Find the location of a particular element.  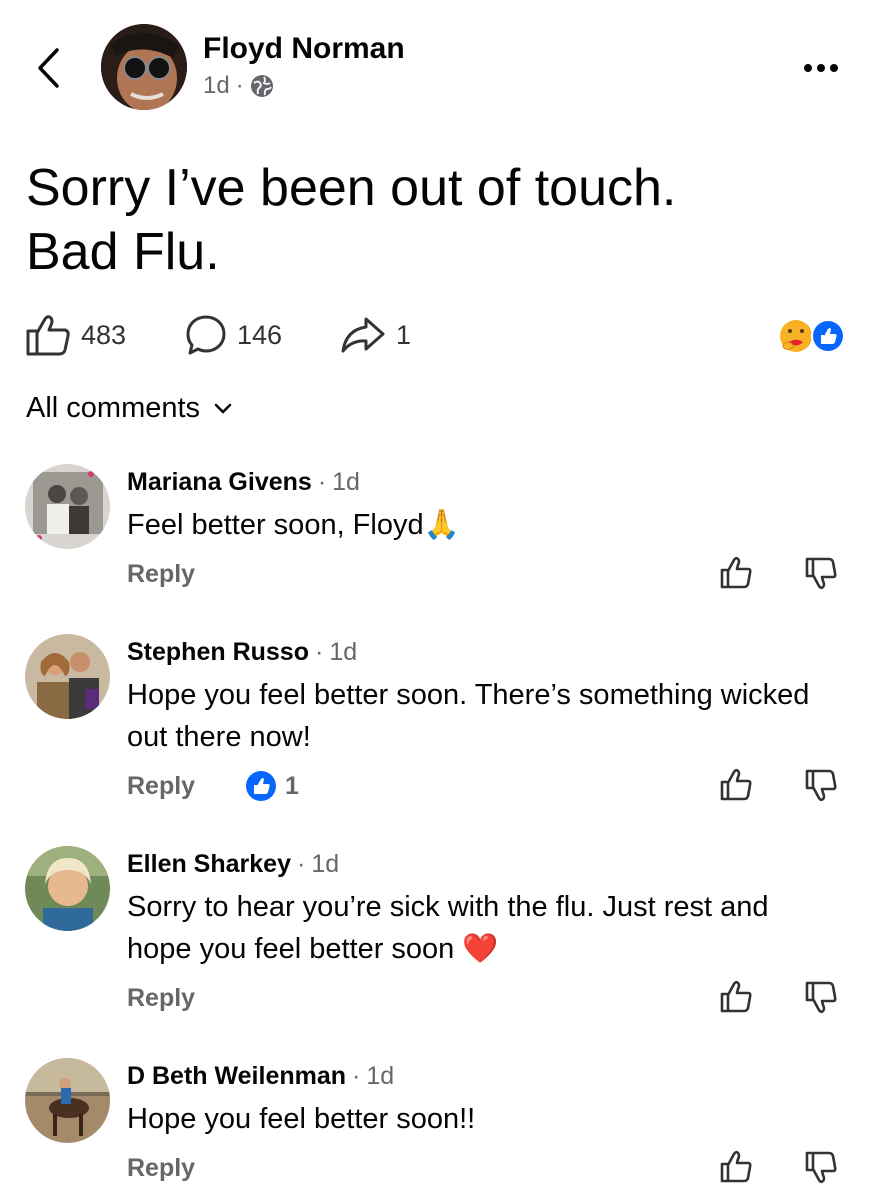

share-count: 1 is located at coordinates (404, 334).